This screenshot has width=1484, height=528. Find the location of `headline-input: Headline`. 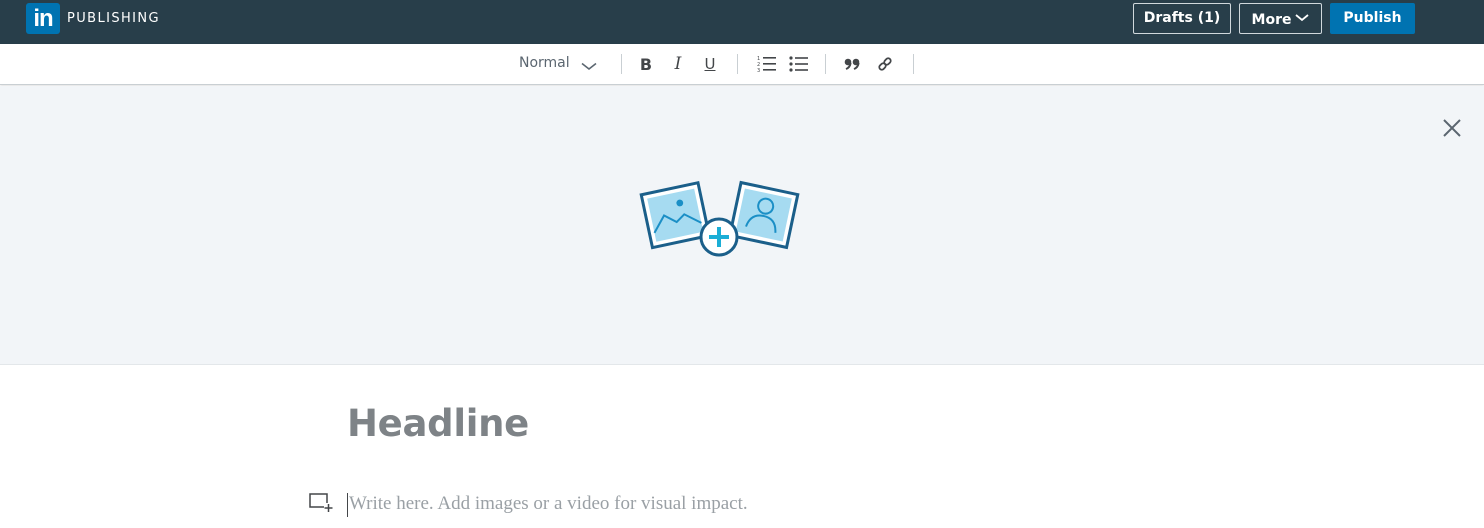

headline-input: Headline is located at coordinates (438, 423).